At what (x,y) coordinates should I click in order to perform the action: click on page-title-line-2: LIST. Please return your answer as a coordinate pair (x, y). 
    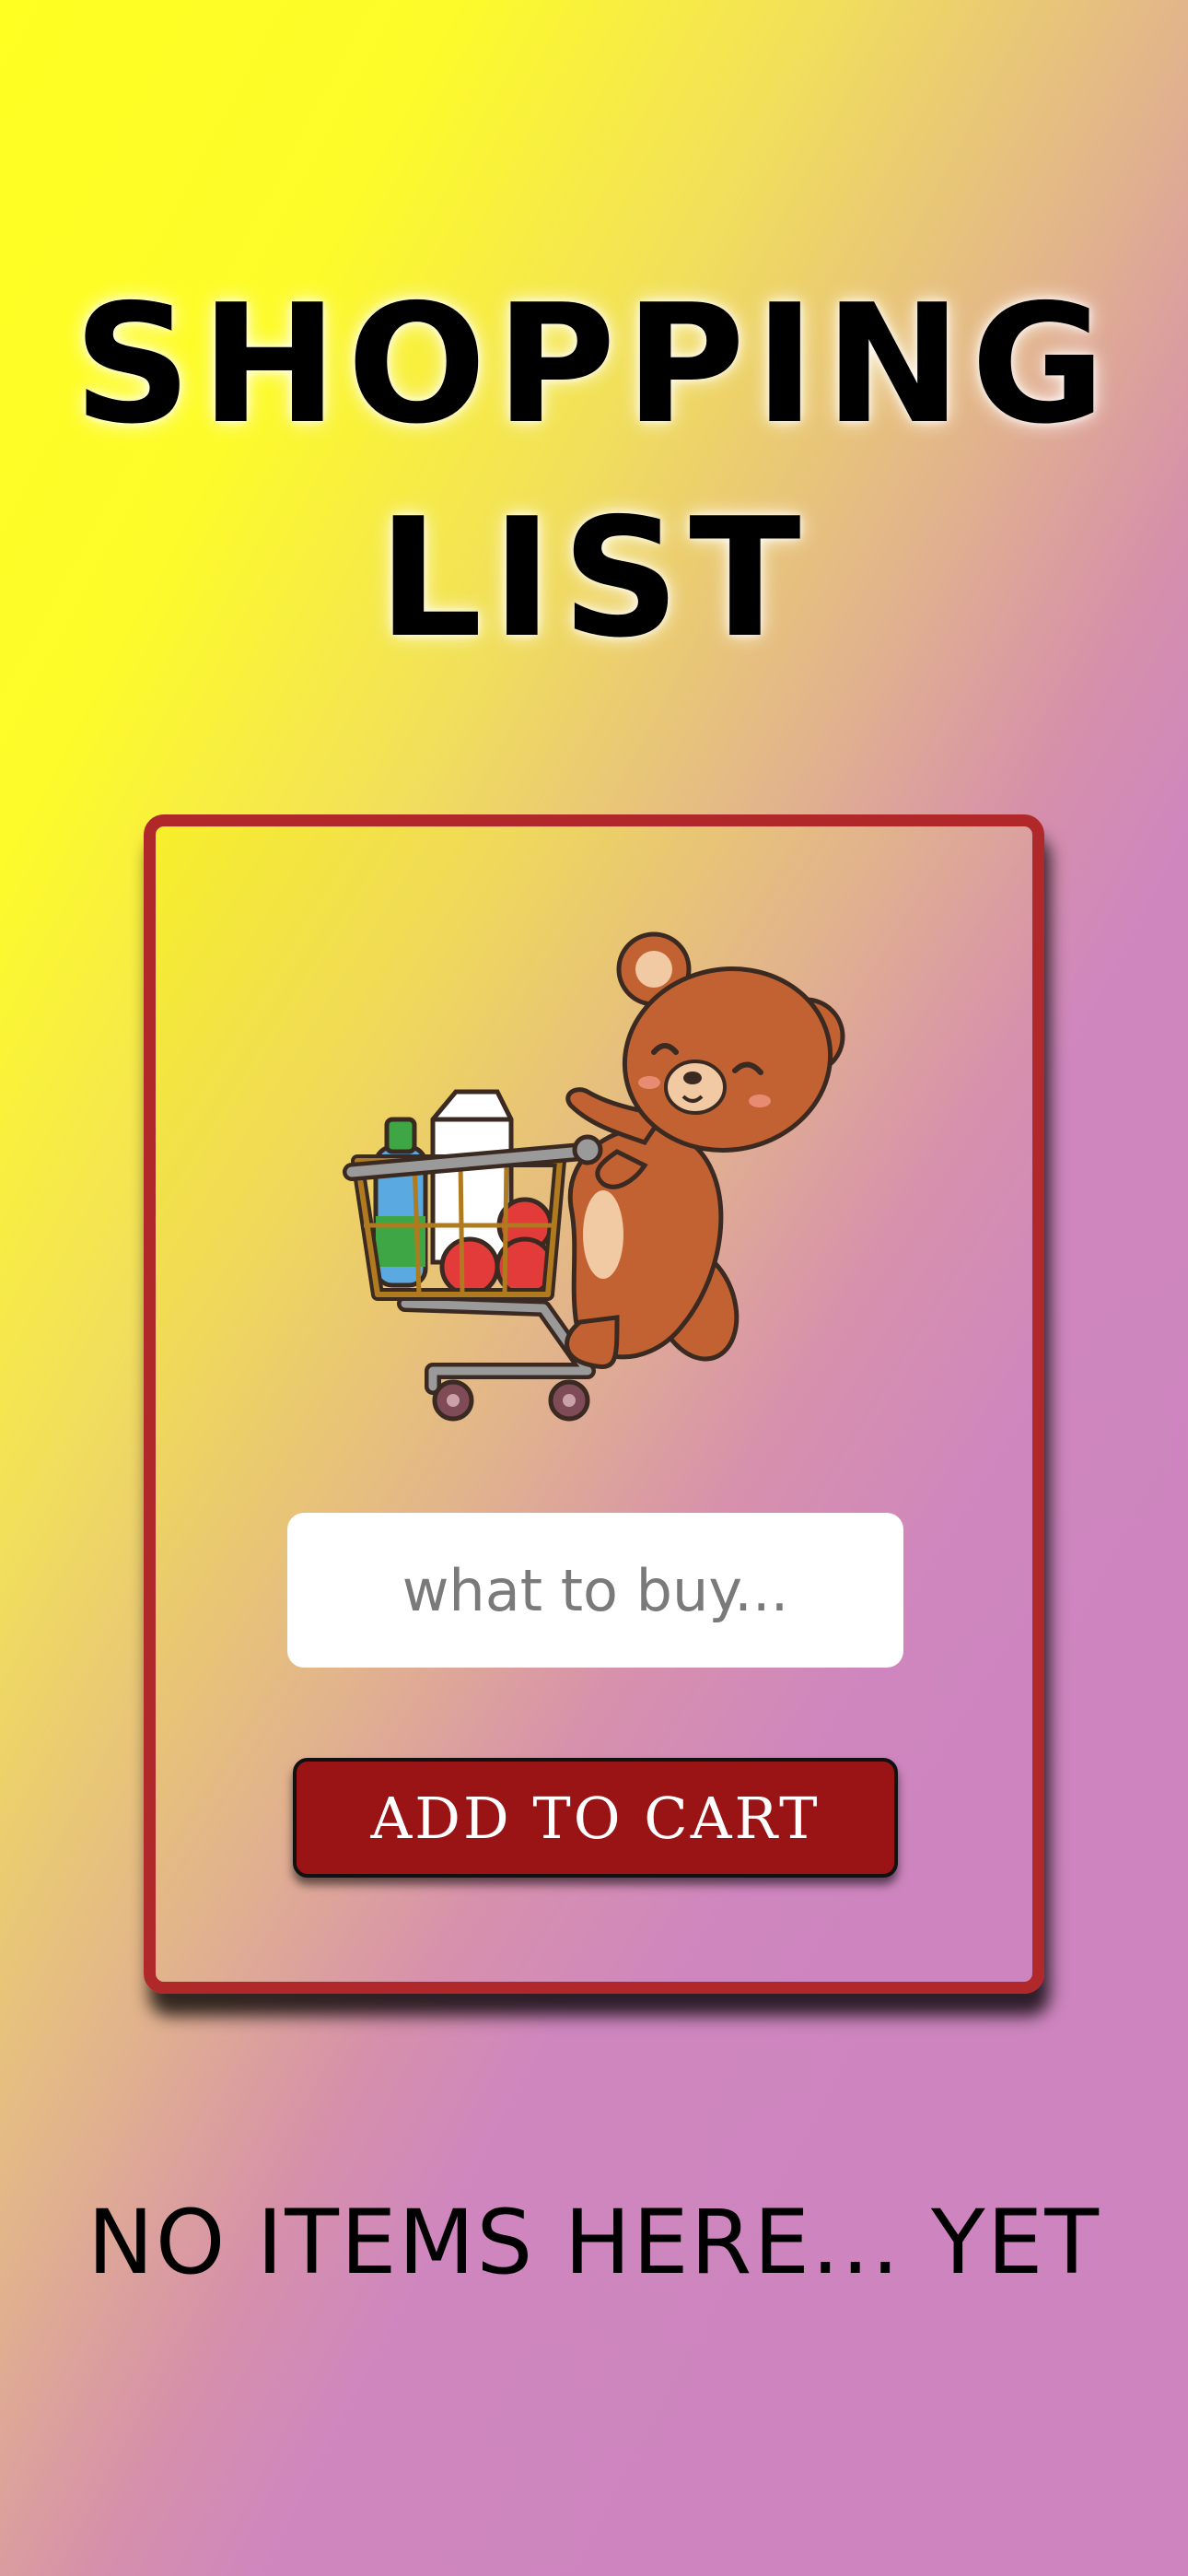
    Looking at the image, I should click on (594, 578).